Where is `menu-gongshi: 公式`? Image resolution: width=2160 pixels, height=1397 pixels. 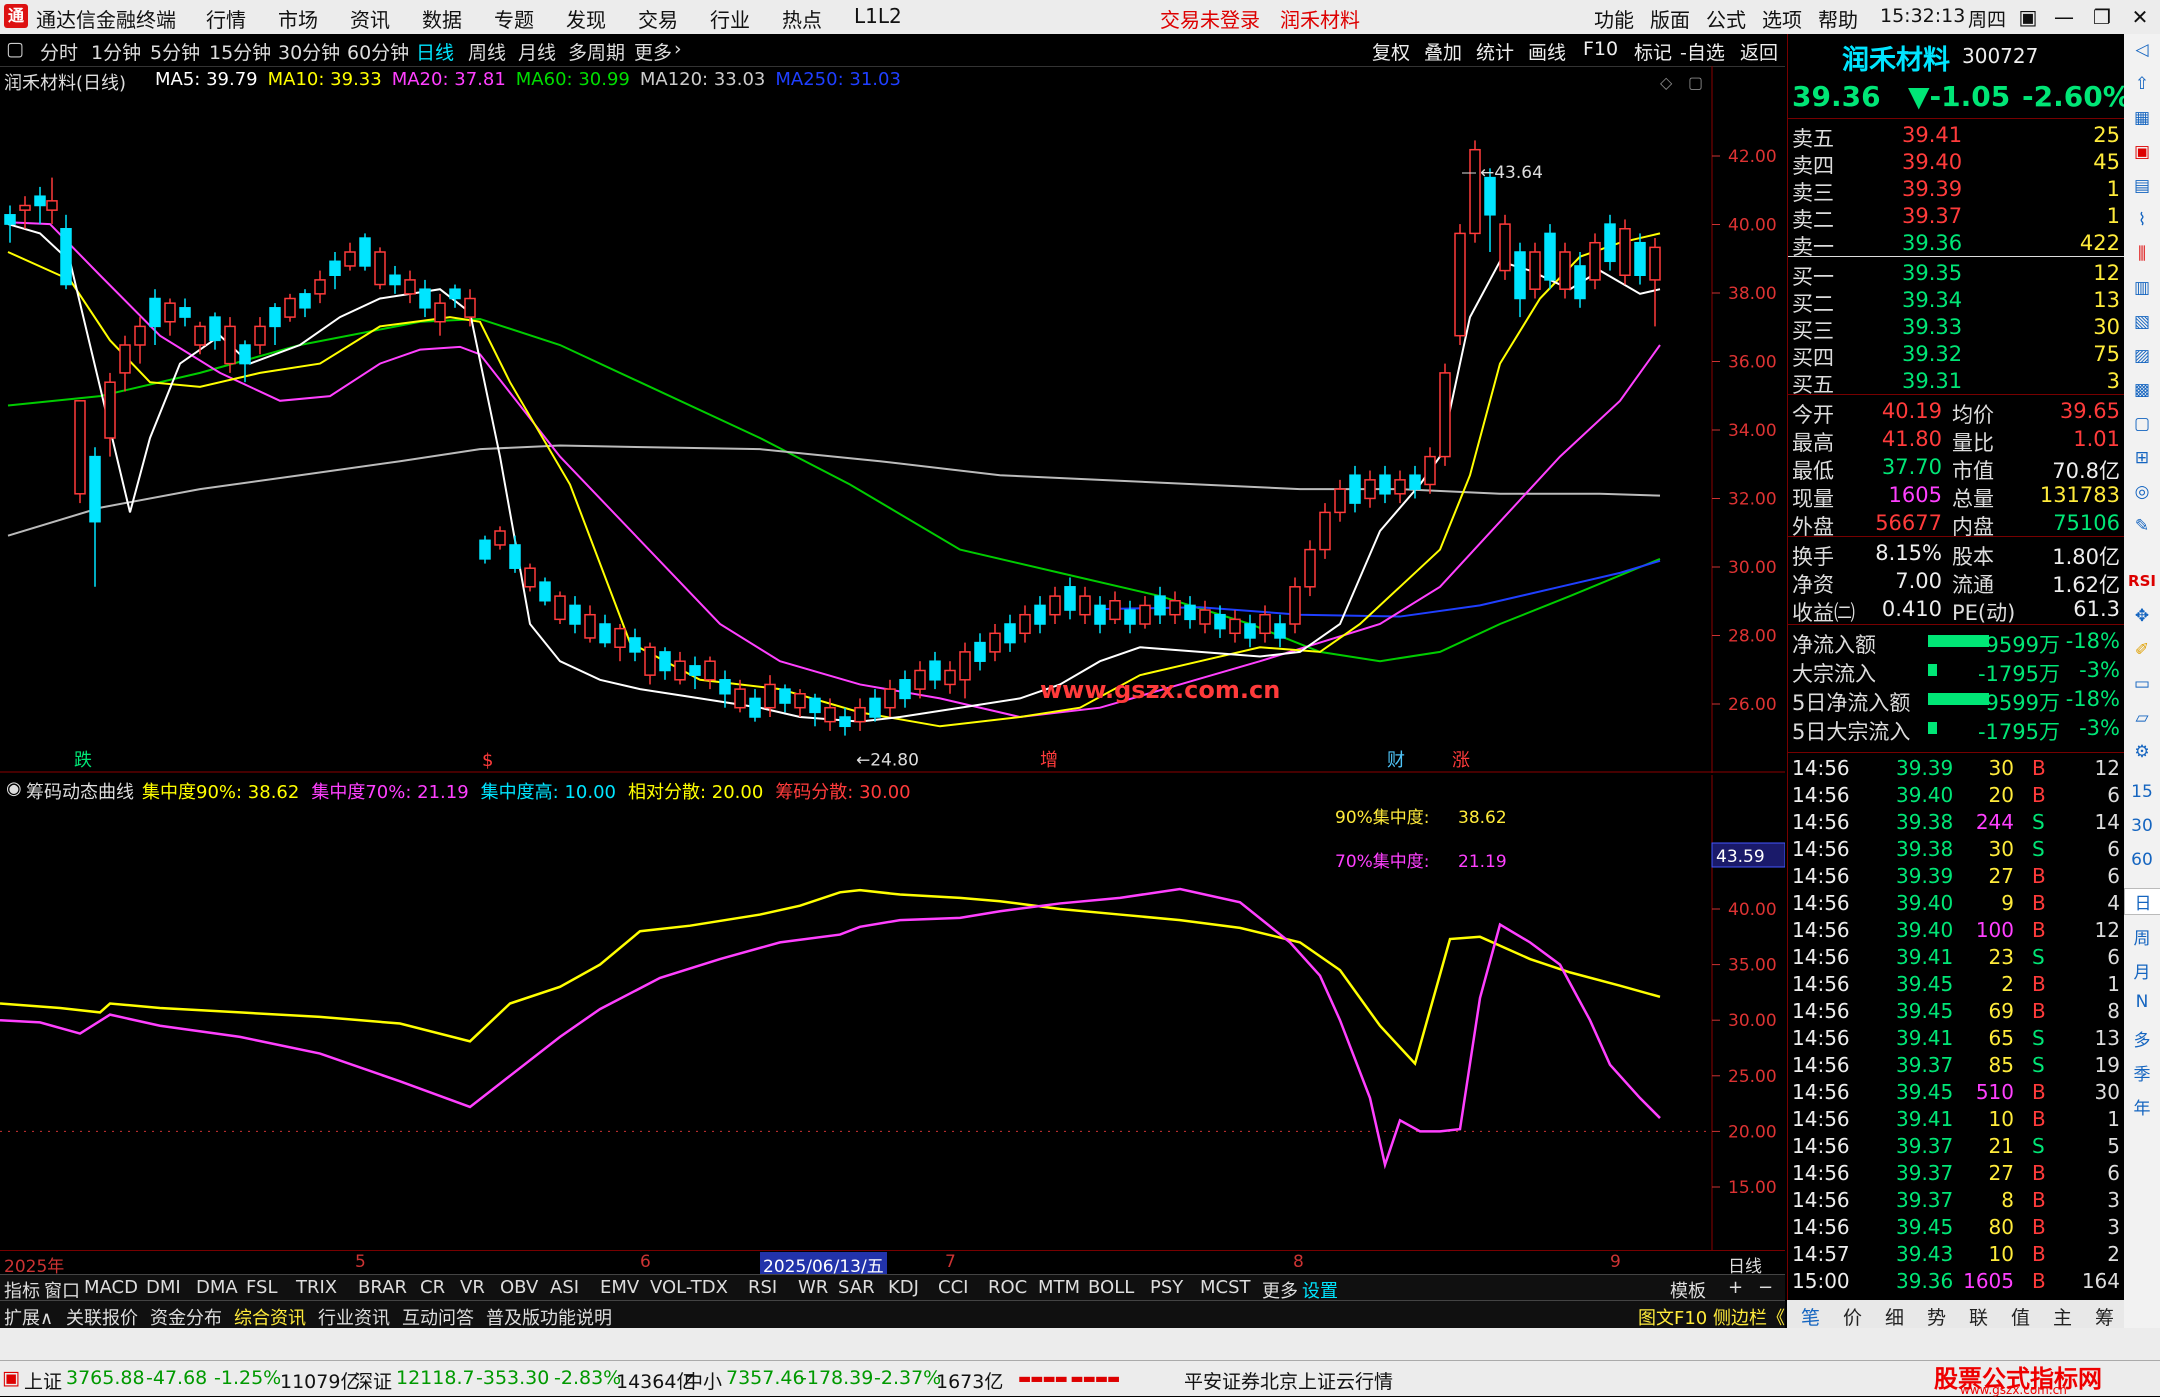
menu-gongshi: 公式 is located at coordinates (1726, 18).